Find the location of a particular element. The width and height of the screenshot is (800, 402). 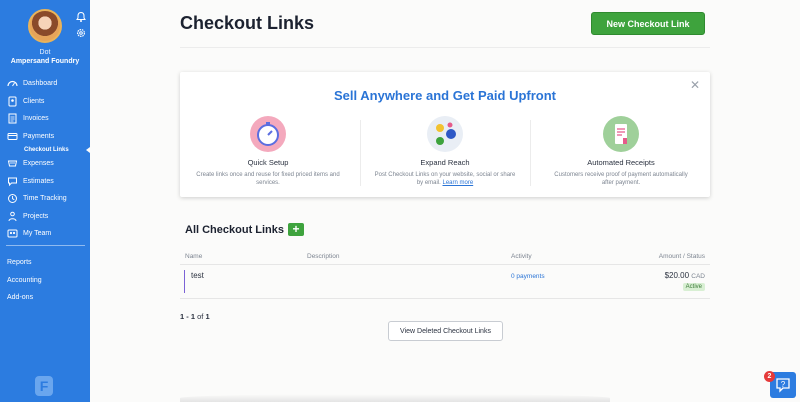

amount-value: $20.00 is located at coordinates (677, 275).